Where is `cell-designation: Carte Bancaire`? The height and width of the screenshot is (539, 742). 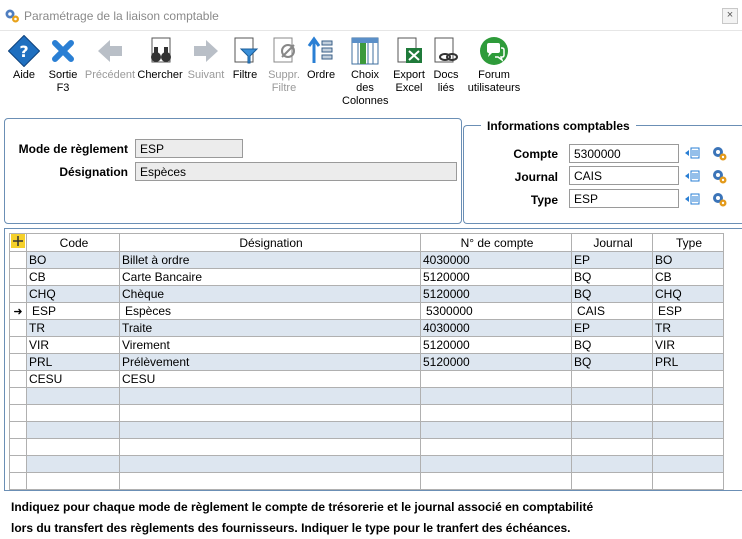 cell-designation: Carte Bancaire is located at coordinates (270, 277).